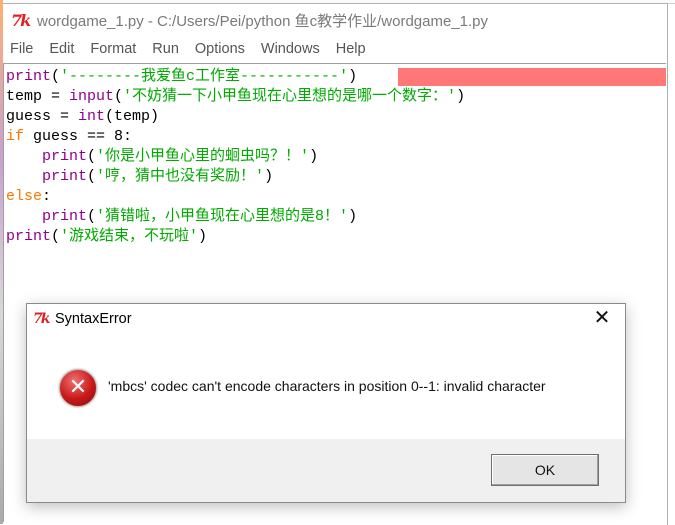 The height and width of the screenshot is (525, 675). Describe the element at coordinates (180, 176) in the screenshot. I see `code-token: '哼，猜中也没有奖励！'` at that location.